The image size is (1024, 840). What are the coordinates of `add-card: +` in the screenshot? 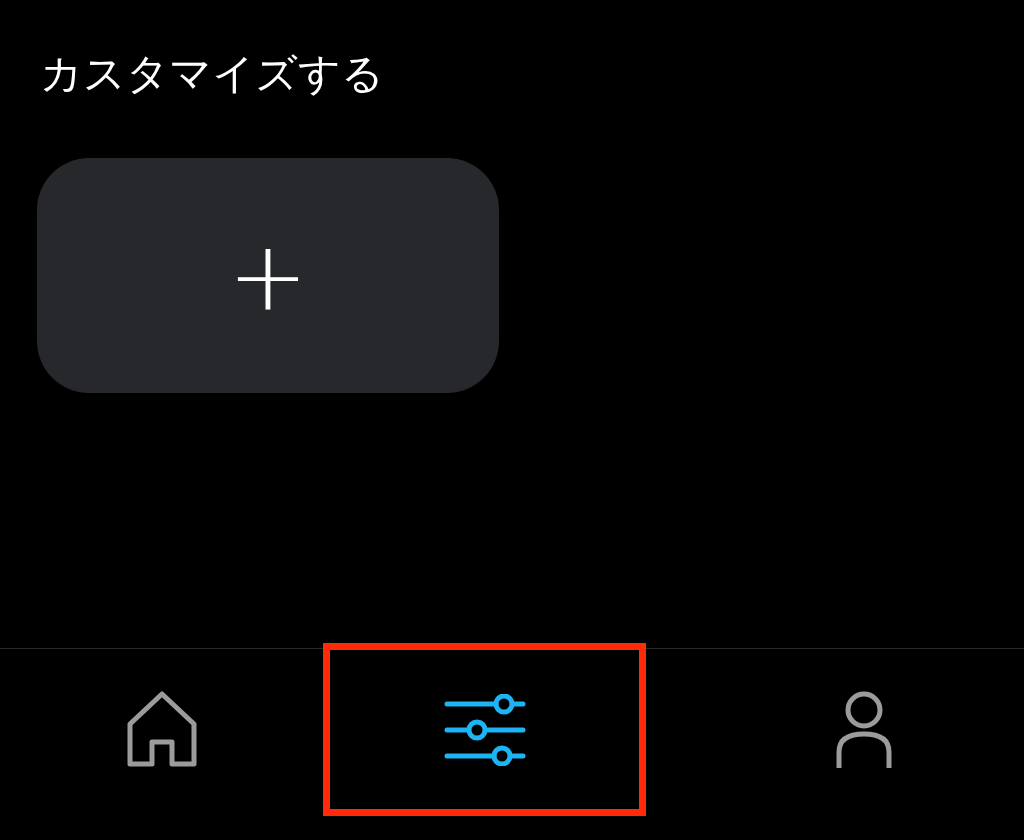 It's located at (268, 275).